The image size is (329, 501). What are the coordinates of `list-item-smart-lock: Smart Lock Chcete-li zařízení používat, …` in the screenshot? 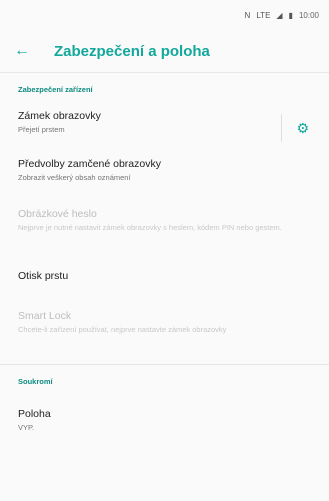 It's located at (164, 337).